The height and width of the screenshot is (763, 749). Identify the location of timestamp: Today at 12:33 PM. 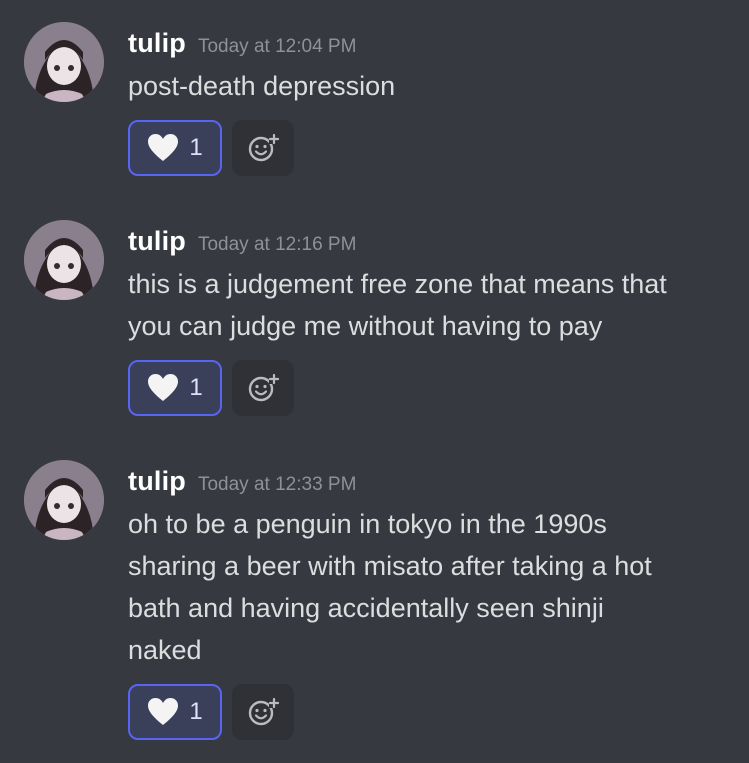
(277, 484).